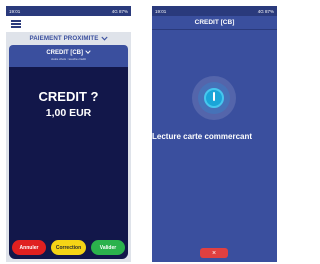 The image size is (320, 264). I want to click on correction-button: Correction, so click(68, 247).